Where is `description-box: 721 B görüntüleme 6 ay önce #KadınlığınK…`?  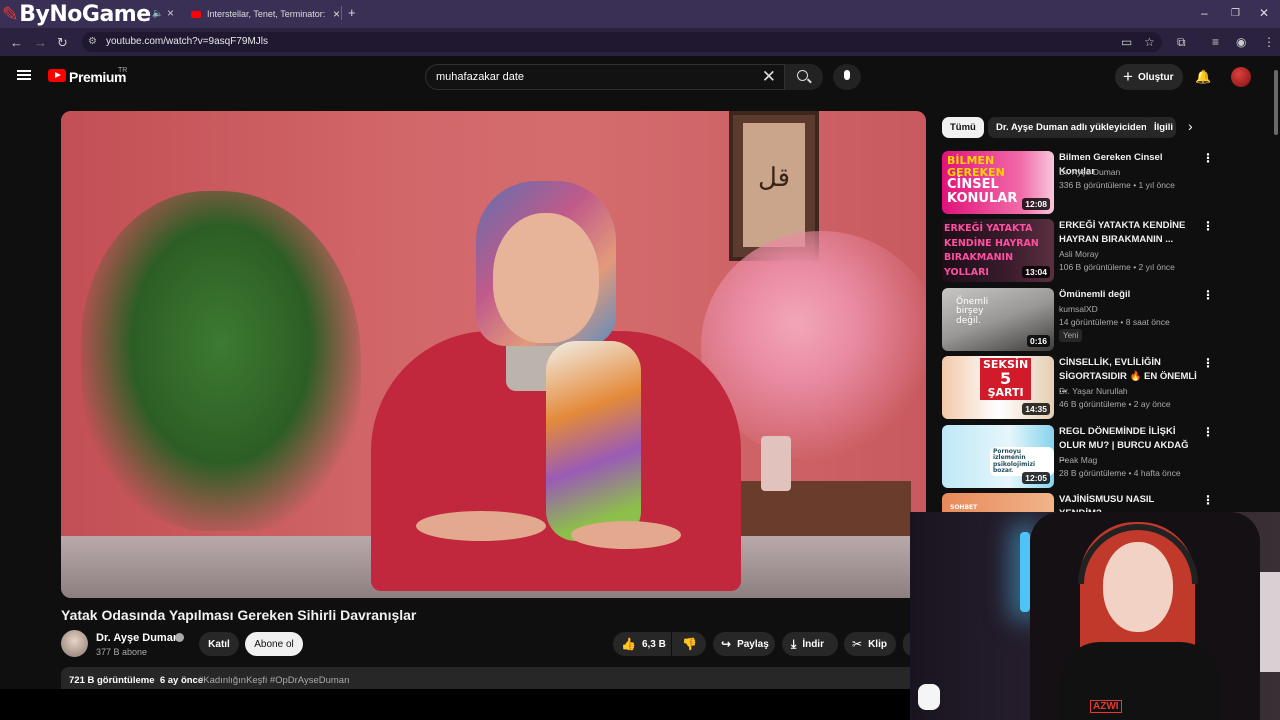
description-box: 721 B görüntüleme 6 ay önce #KadınlığınK… is located at coordinates (493, 678).